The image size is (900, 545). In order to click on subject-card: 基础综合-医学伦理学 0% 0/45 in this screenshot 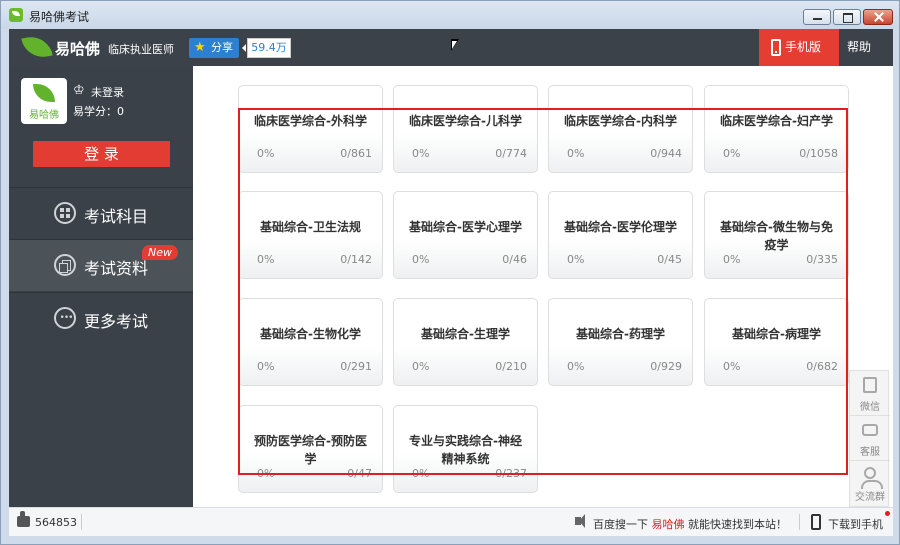, I will do `click(620, 235)`.